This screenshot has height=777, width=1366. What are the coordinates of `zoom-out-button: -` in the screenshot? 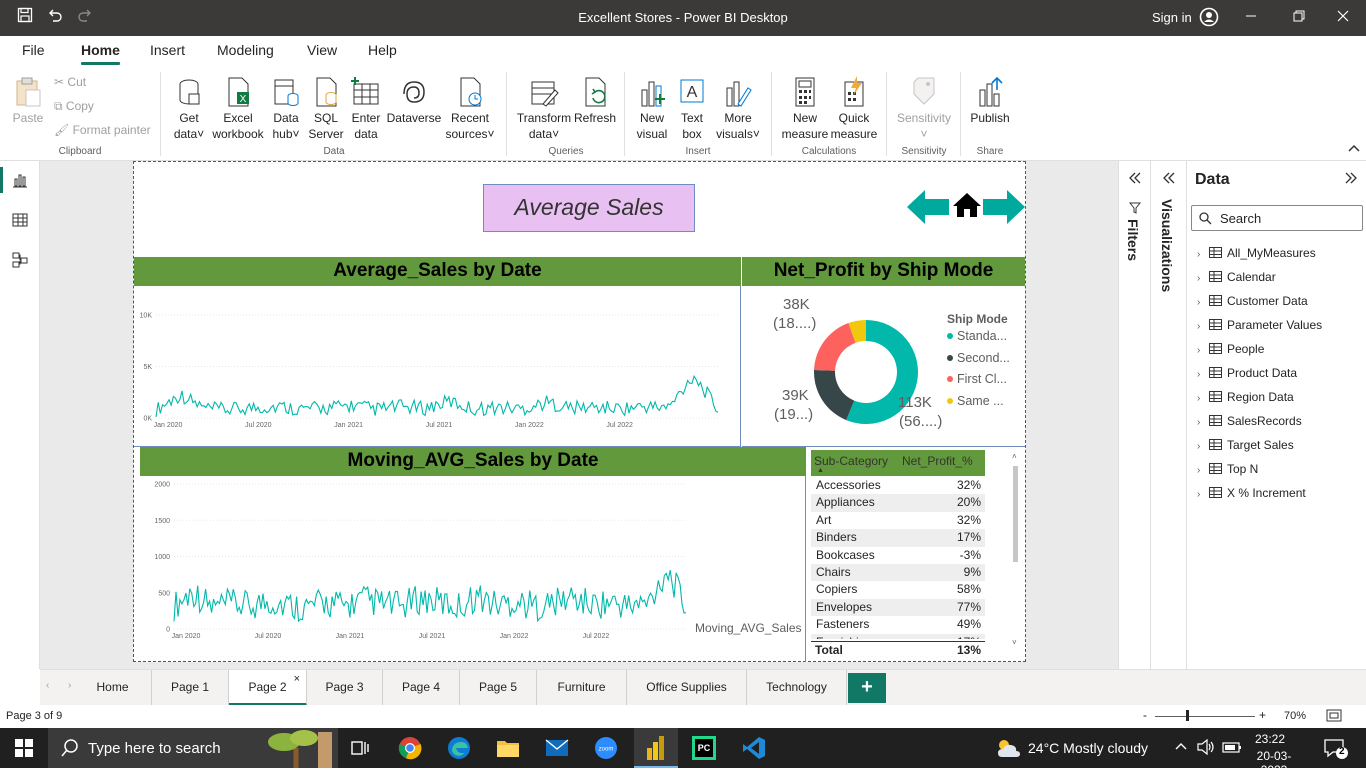 It's located at (1145, 715).